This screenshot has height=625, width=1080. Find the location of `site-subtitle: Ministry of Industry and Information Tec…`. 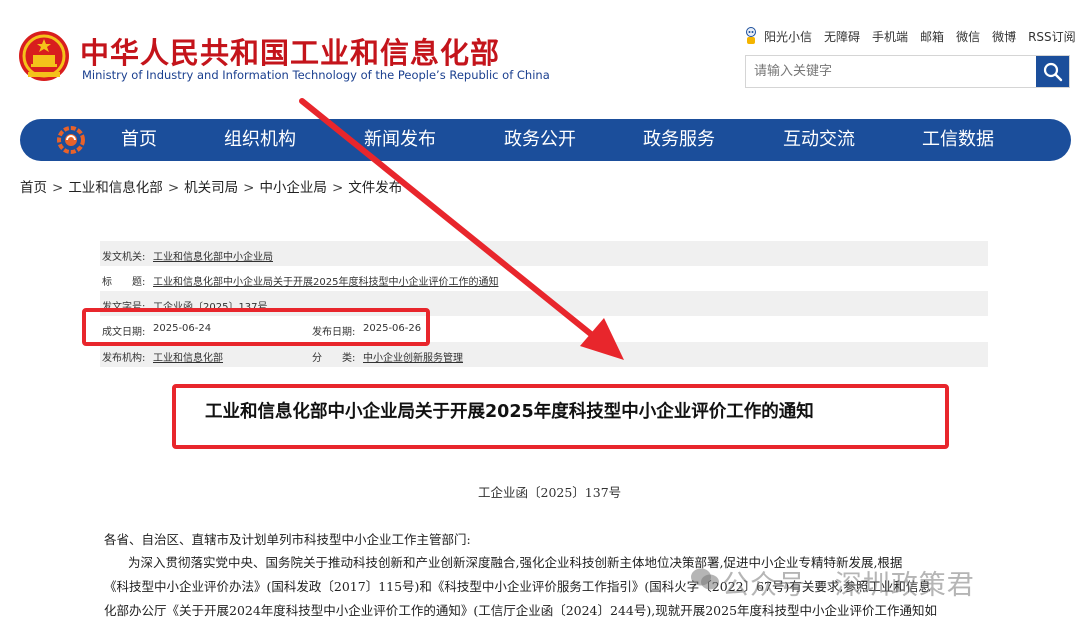

site-subtitle: Ministry of Industry and Information Tec… is located at coordinates (316, 75).